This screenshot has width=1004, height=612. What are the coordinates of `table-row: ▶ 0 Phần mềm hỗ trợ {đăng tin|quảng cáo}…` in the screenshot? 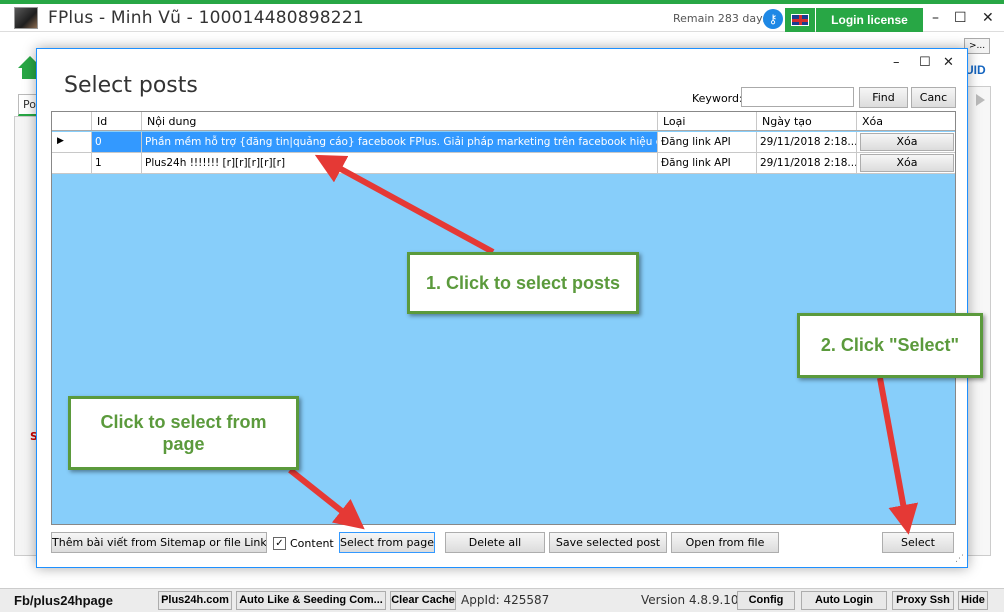 It's located at (503, 142).